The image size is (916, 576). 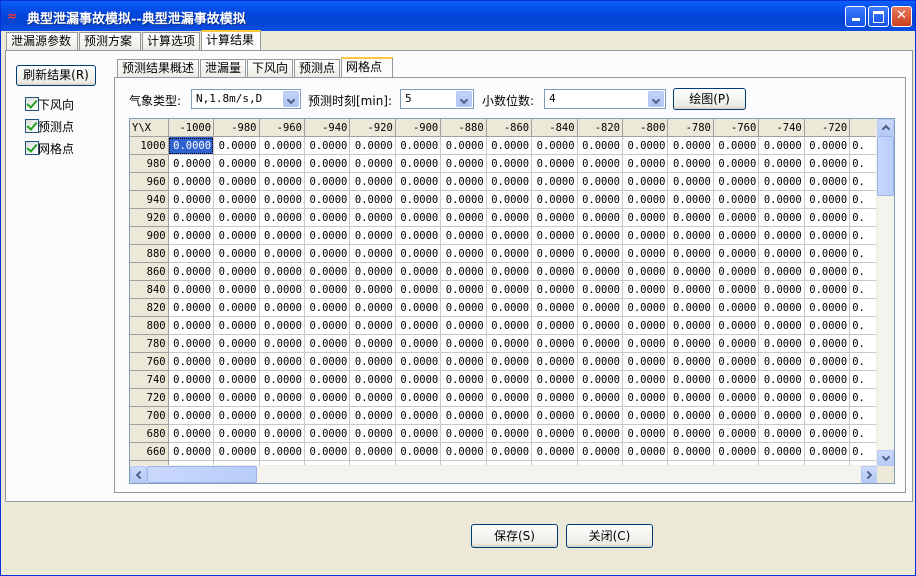 I want to click on grid-row-header: 920, so click(x=149, y=217).